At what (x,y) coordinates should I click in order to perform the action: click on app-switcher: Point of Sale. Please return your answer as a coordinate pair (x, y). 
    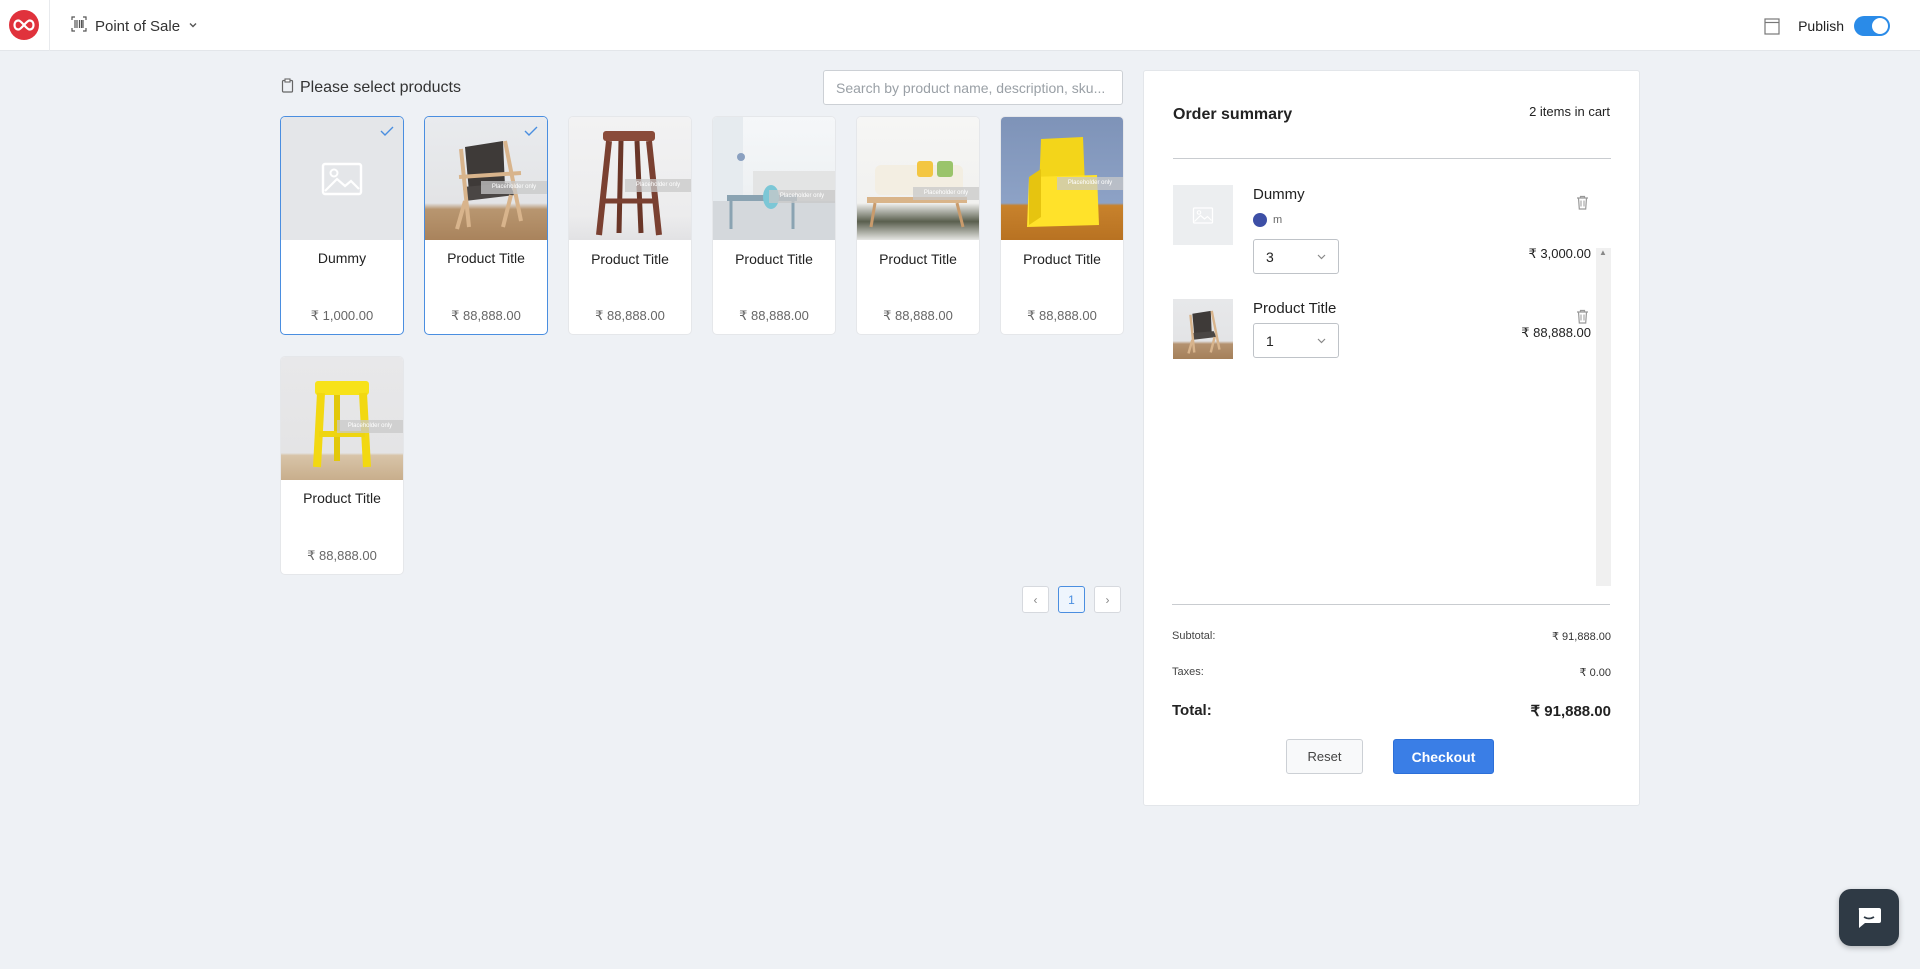
    Looking at the image, I should click on (134, 26).